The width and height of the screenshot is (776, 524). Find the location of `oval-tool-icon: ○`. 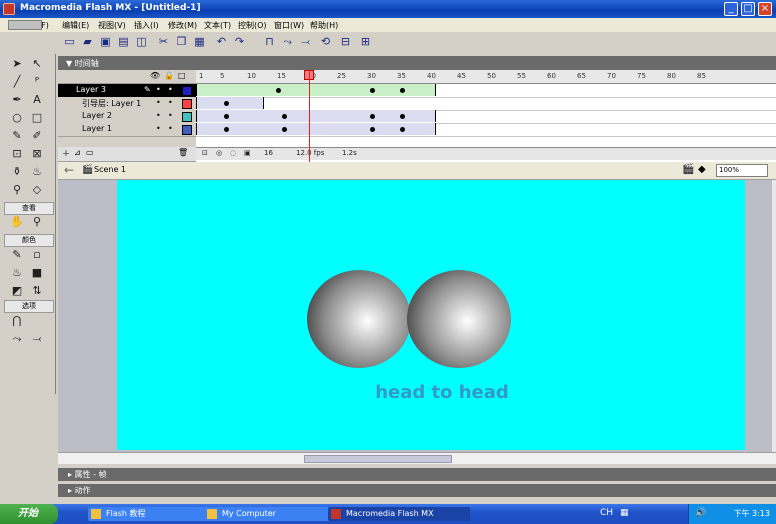

oval-tool-icon: ○ is located at coordinates (17, 118).